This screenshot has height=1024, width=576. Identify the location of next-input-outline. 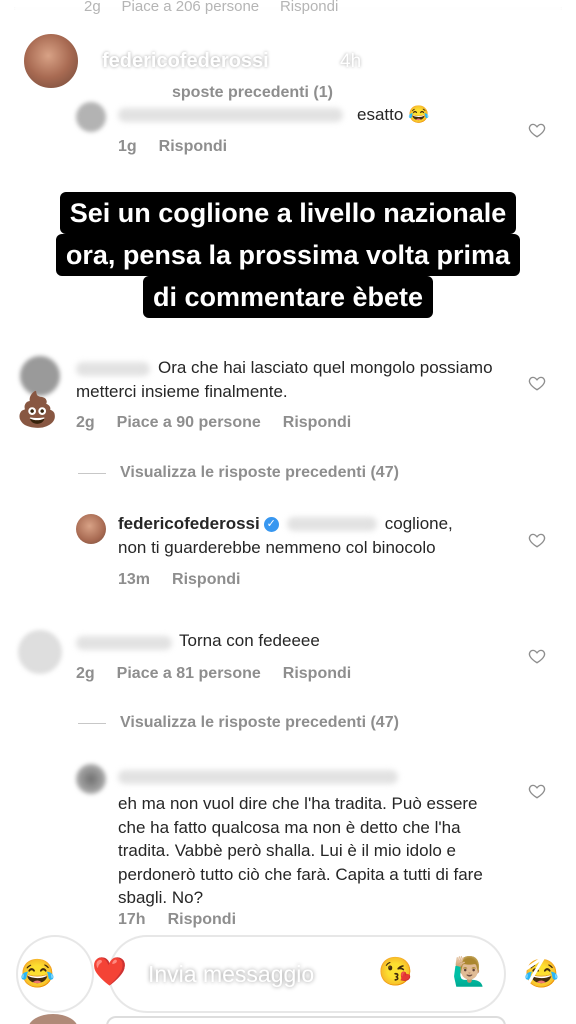
(306, 1020).